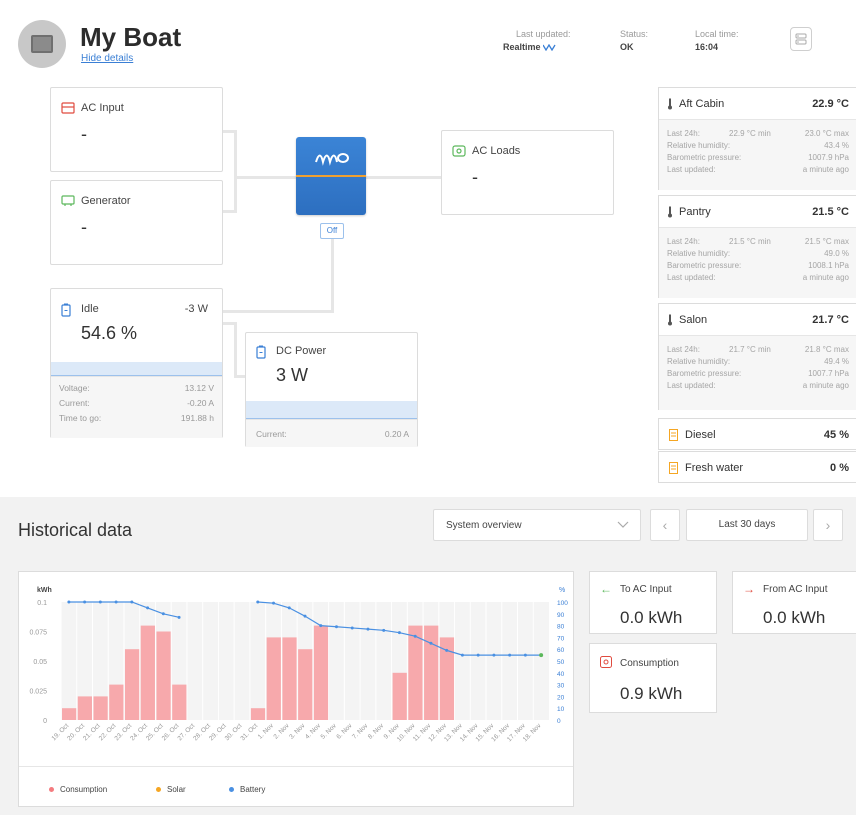 Image resolution: width=856 pixels, height=815 pixels. What do you see at coordinates (136, 129) in the screenshot?
I see `ac-input-card: AC Input -` at bounding box center [136, 129].